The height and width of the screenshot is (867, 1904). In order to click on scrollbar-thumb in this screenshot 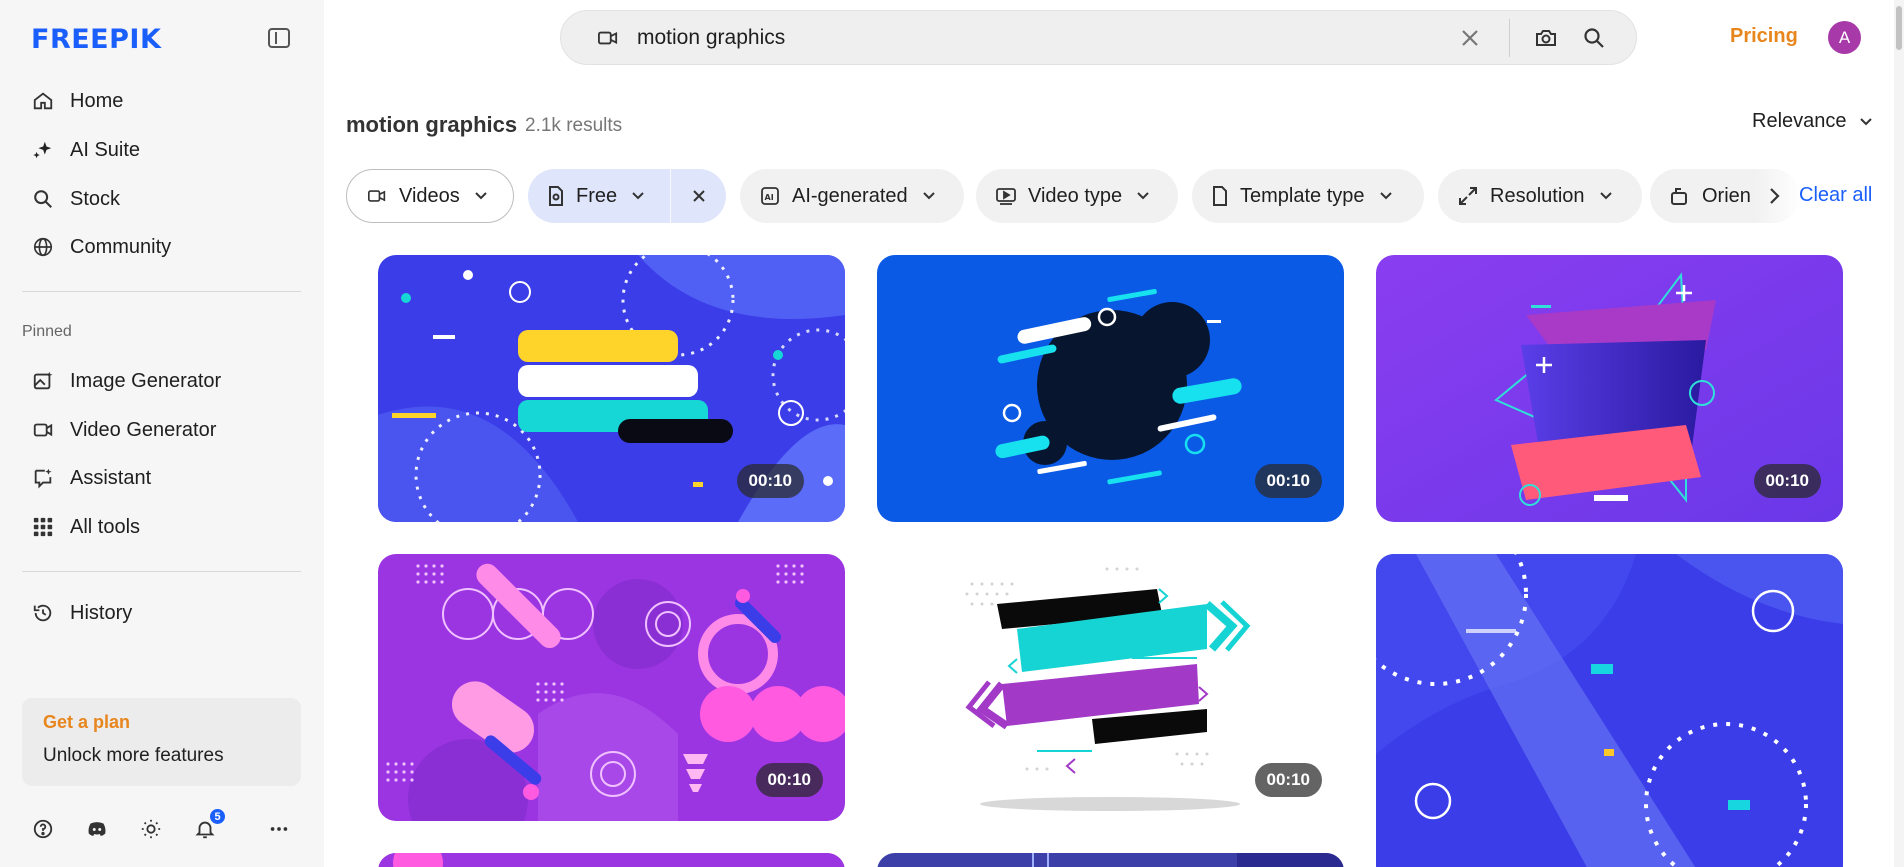, I will do `click(1899, 28)`.